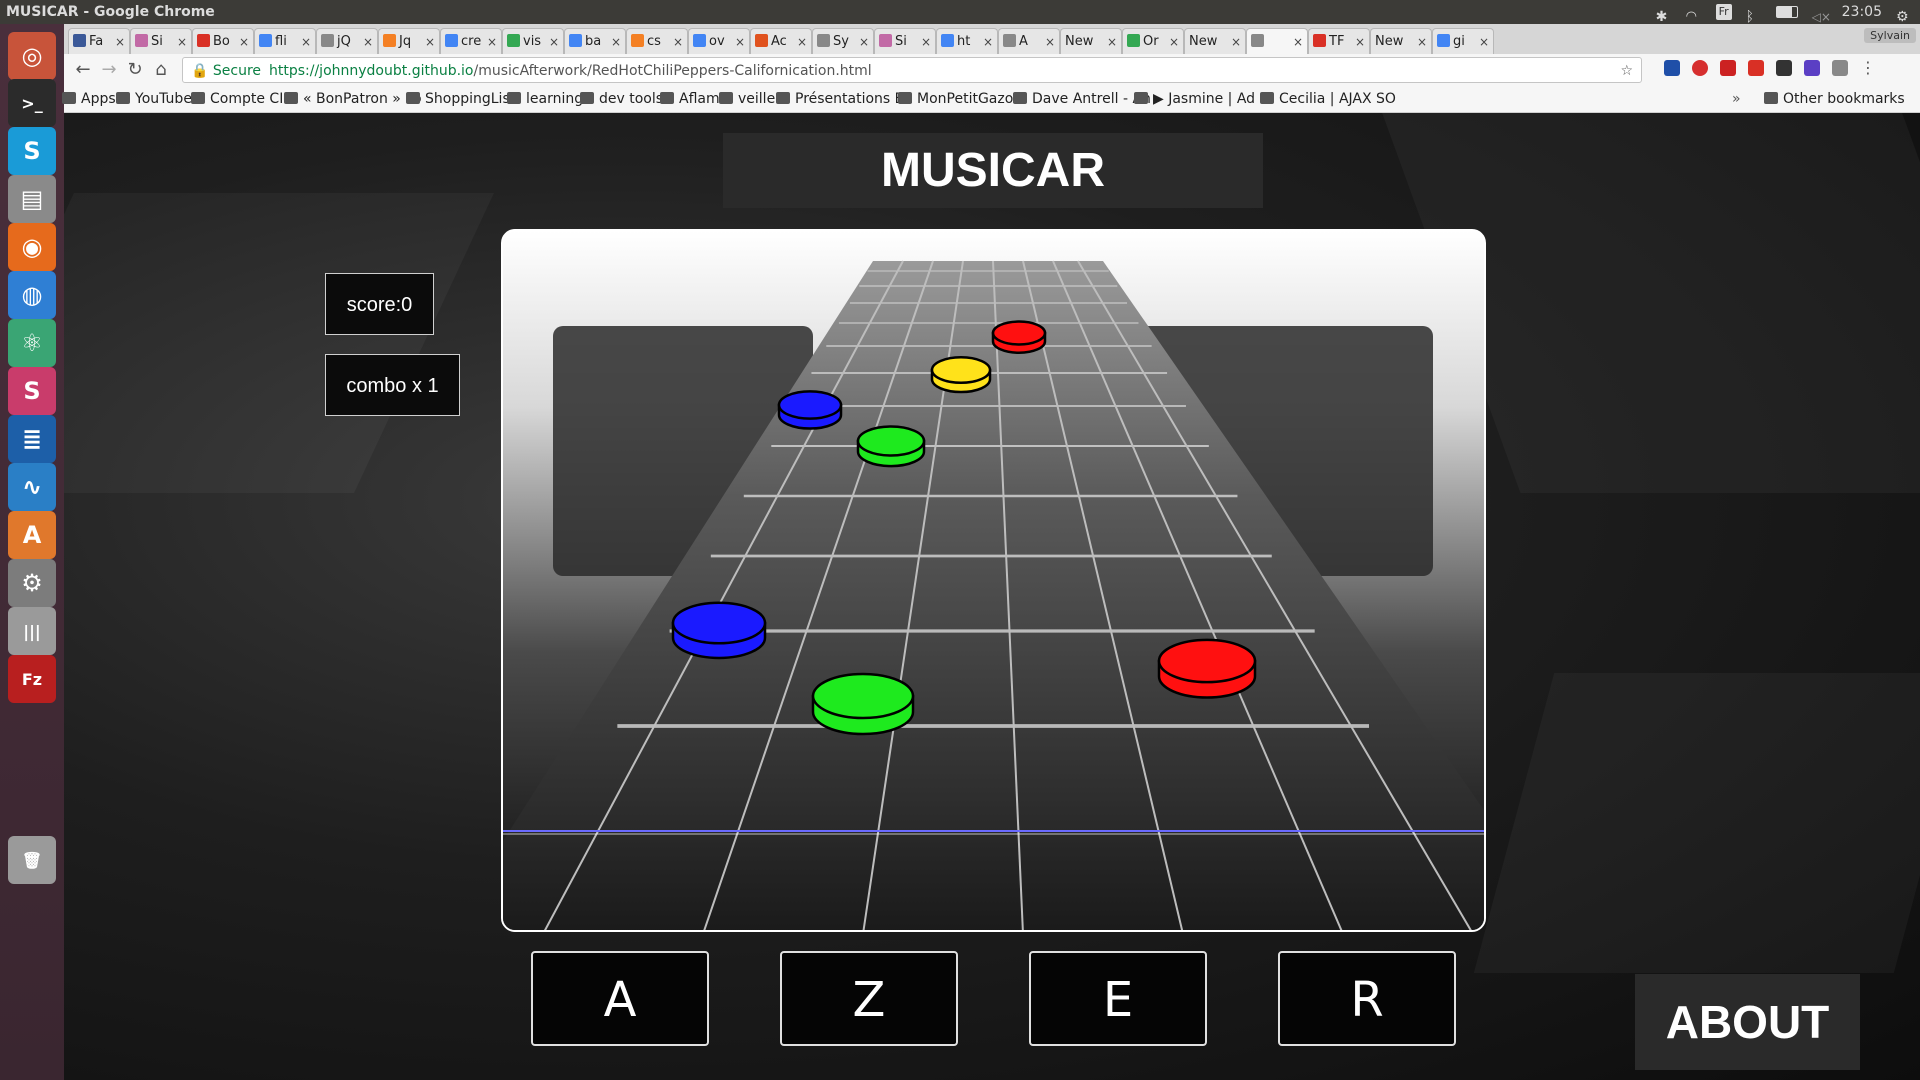 The image size is (1920, 1080). What do you see at coordinates (32, 487) in the screenshot?
I see `system-monitor-icon: ∿` at bounding box center [32, 487].